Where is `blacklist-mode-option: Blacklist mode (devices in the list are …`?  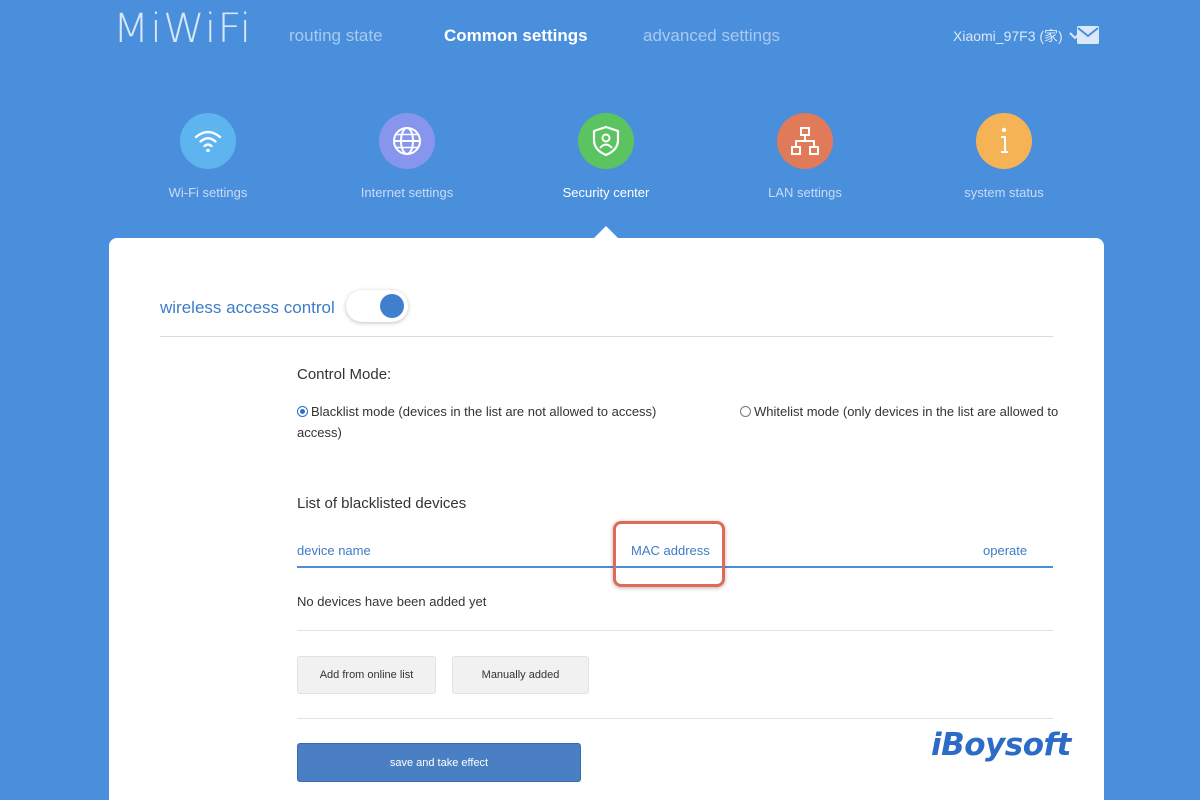 blacklist-mode-option: Blacklist mode (devices in the list are … is located at coordinates (487, 422).